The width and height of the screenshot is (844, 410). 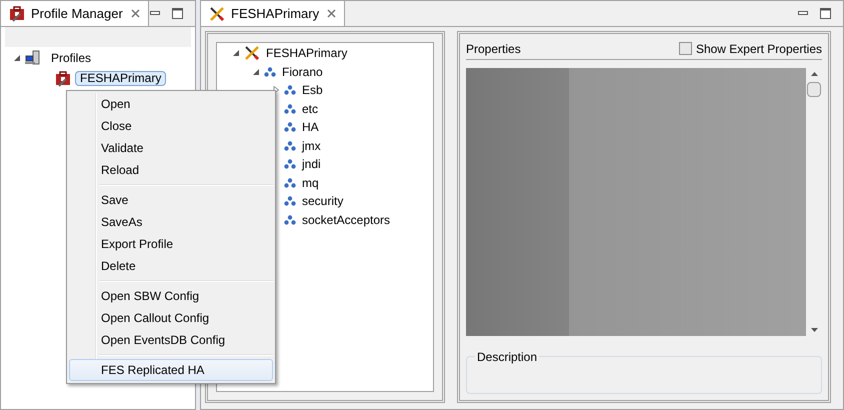 What do you see at coordinates (171, 170) in the screenshot?
I see `menu-item: Reload` at bounding box center [171, 170].